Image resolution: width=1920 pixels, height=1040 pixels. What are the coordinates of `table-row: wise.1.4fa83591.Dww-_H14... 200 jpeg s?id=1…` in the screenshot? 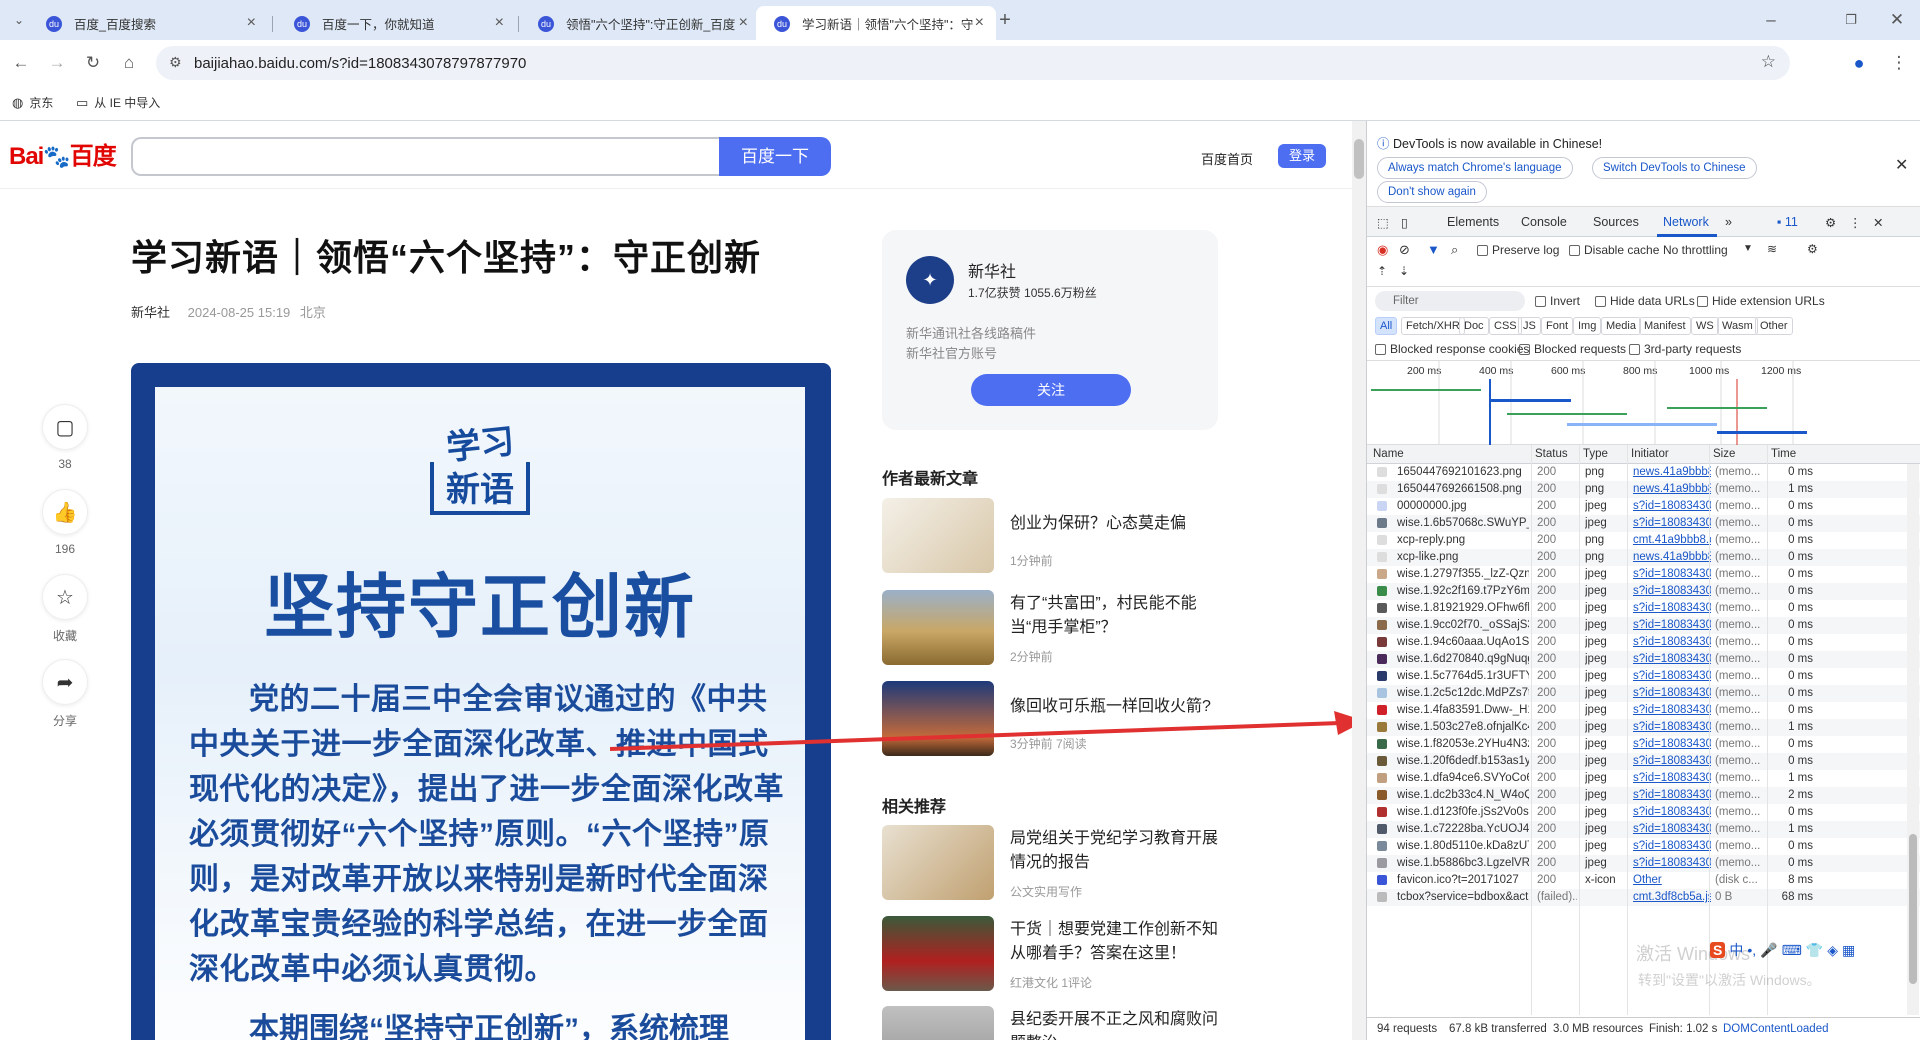 It's located at (1643, 710).